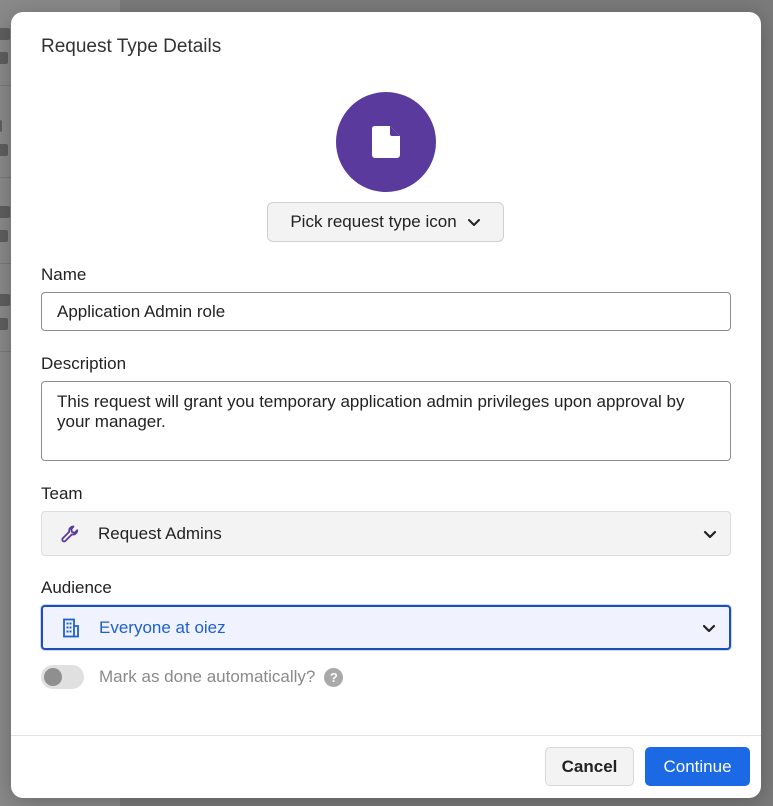  What do you see at coordinates (160, 533) in the screenshot?
I see `team-value: Request Admins` at bounding box center [160, 533].